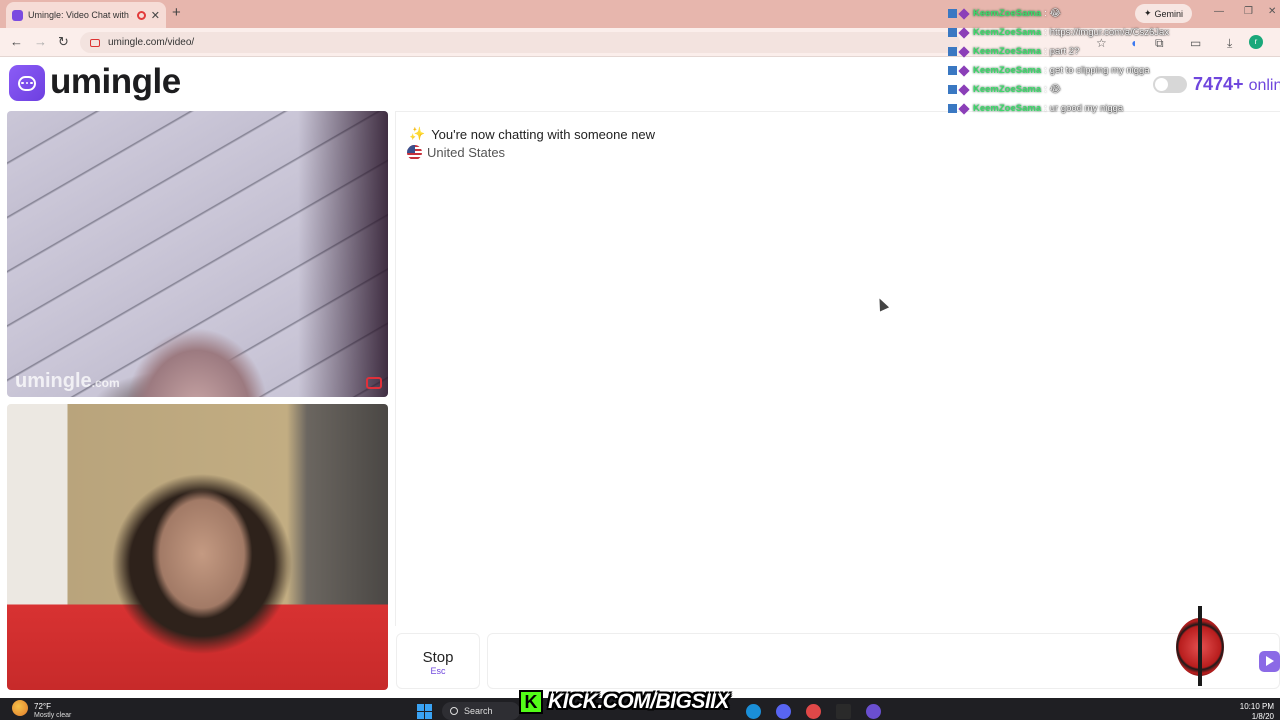  What do you see at coordinates (197, 254) in the screenshot?
I see `stranger-video: umingle.com` at bounding box center [197, 254].